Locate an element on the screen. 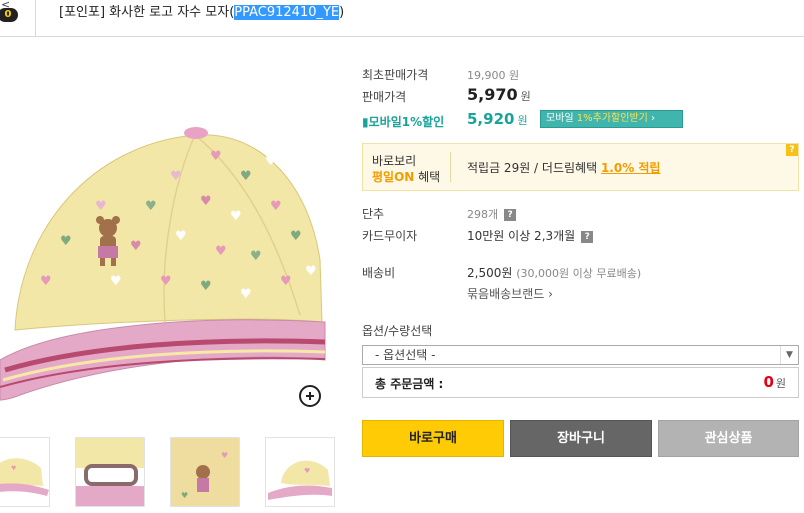  sale-price-label: 판매가격 is located at coordinates (384, 97).